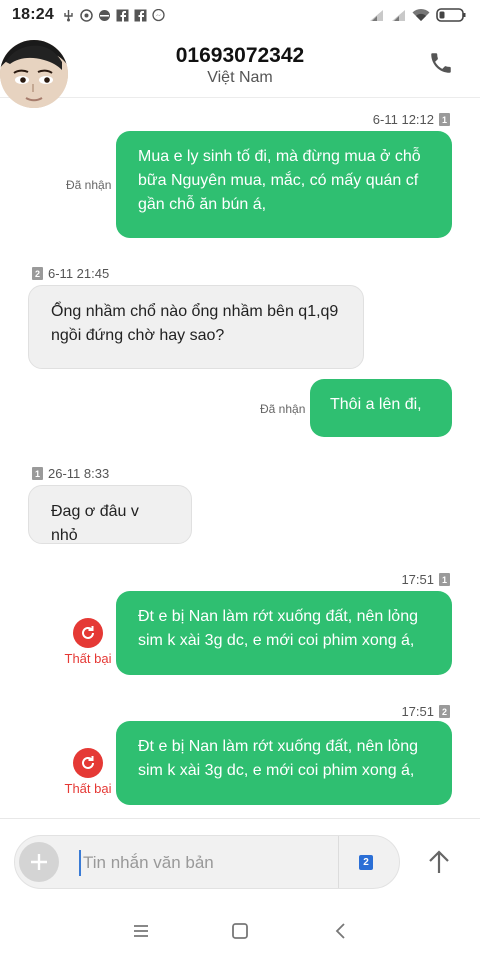 This screenshot has height=960, width=480. Describe the element at coordinates (141, 931) in the screenshot. I see `menu-icon` at that location.